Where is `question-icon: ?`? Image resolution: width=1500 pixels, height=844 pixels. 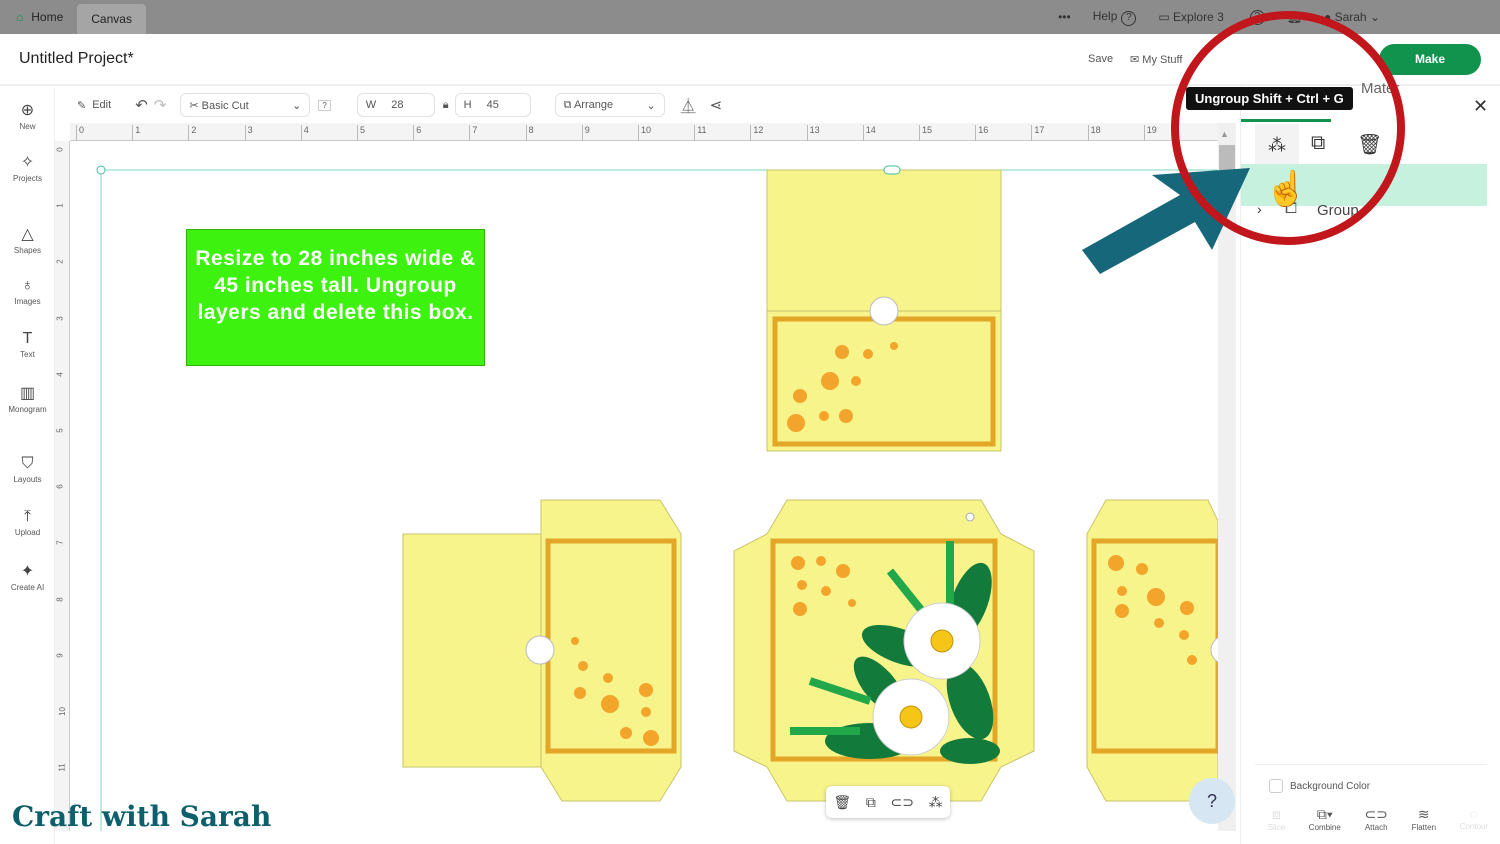
question-icon: ? is located at coordinates (1211, 801).